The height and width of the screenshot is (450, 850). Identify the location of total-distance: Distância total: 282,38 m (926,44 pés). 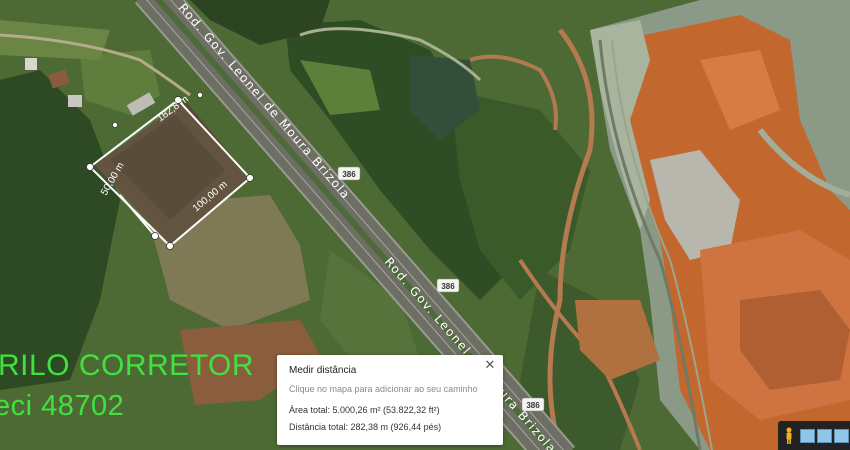
(365, 427).